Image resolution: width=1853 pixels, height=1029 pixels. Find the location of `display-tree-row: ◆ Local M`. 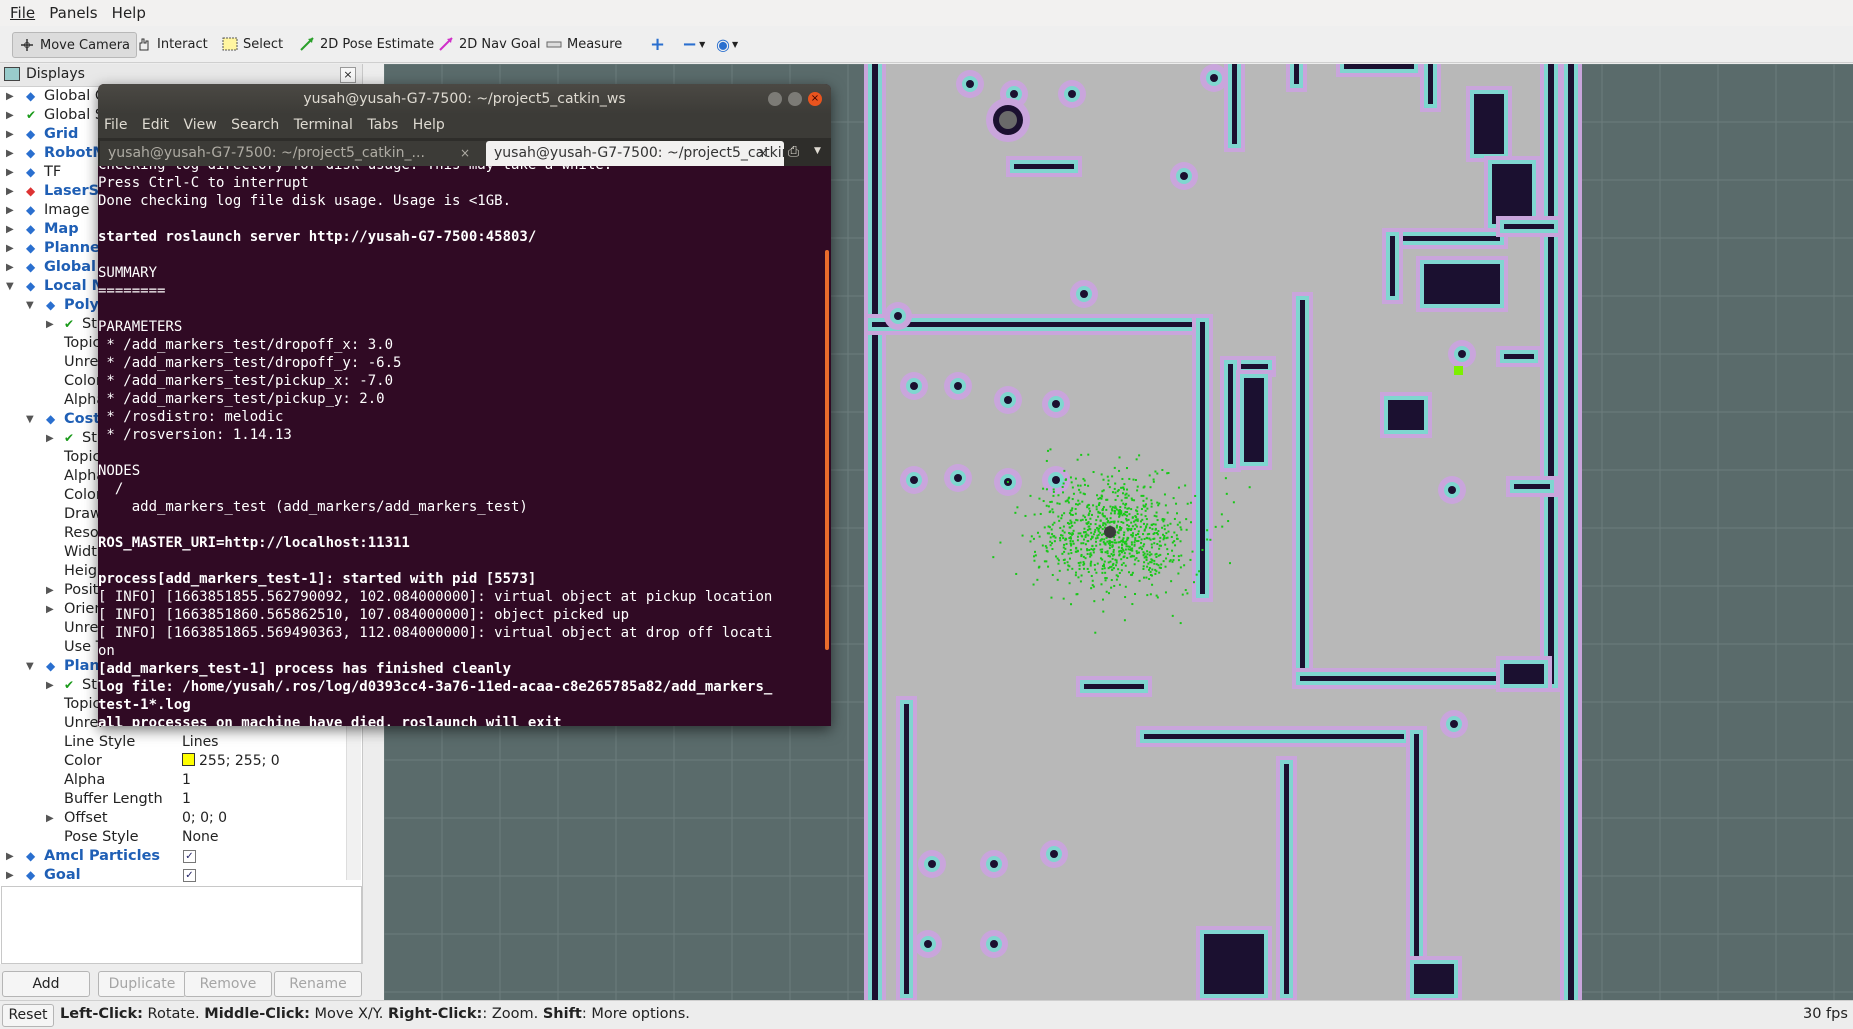

display-tree-row: ◆ Local M is located at coordinates (66, 286).